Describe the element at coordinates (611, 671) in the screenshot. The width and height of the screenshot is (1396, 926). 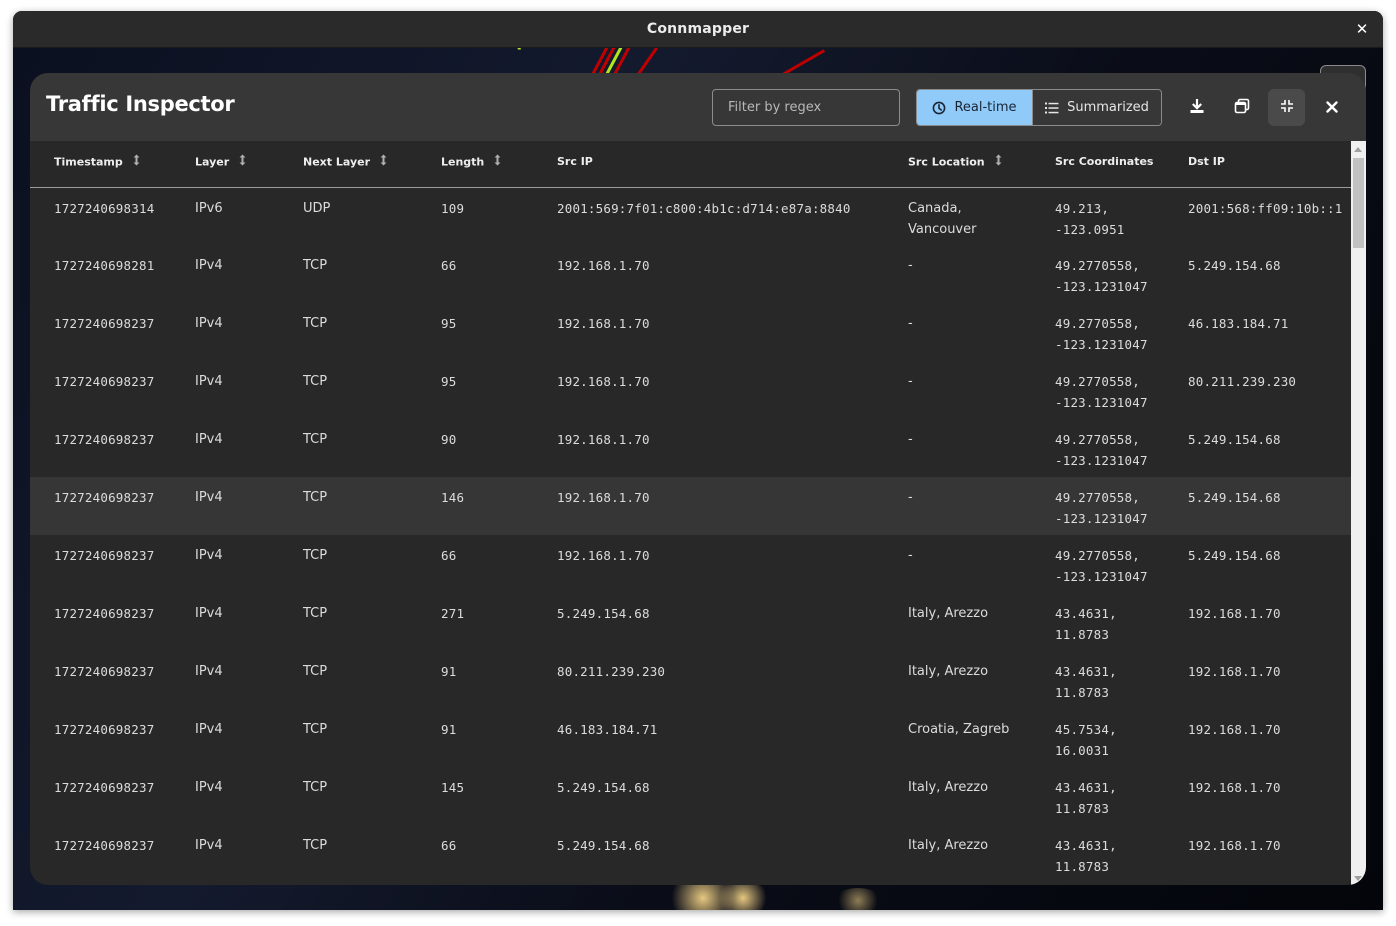
I see `cell-src-ip: 80.211.239.230` at that location.